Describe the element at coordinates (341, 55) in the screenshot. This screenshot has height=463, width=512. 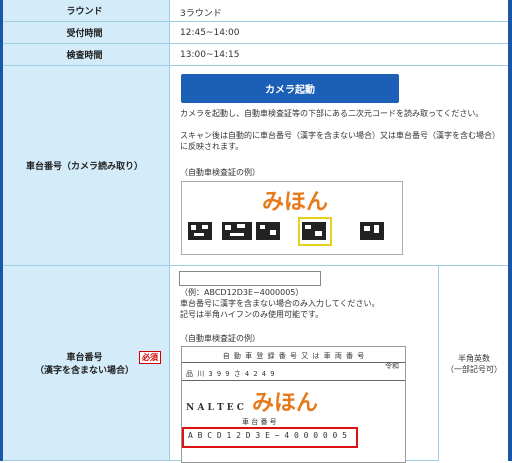
I see `inspection-time-cell: 13:00~14:15` at that location.